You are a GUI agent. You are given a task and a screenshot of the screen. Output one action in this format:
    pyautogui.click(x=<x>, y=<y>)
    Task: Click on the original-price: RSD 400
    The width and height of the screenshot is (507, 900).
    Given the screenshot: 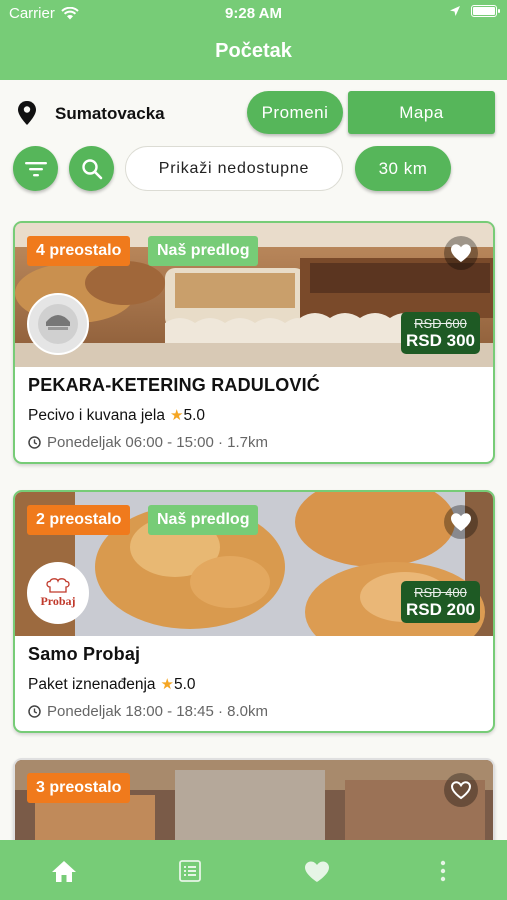 What is the action you would take?
    pyautogui.click(x=440, y=592)
    